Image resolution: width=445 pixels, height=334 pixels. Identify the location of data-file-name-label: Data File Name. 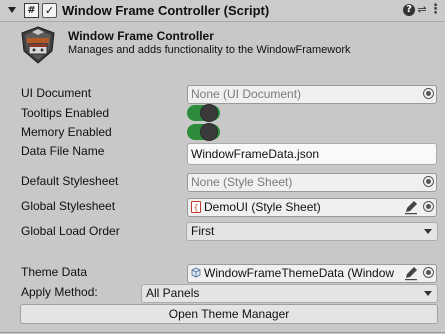
(63, 151).